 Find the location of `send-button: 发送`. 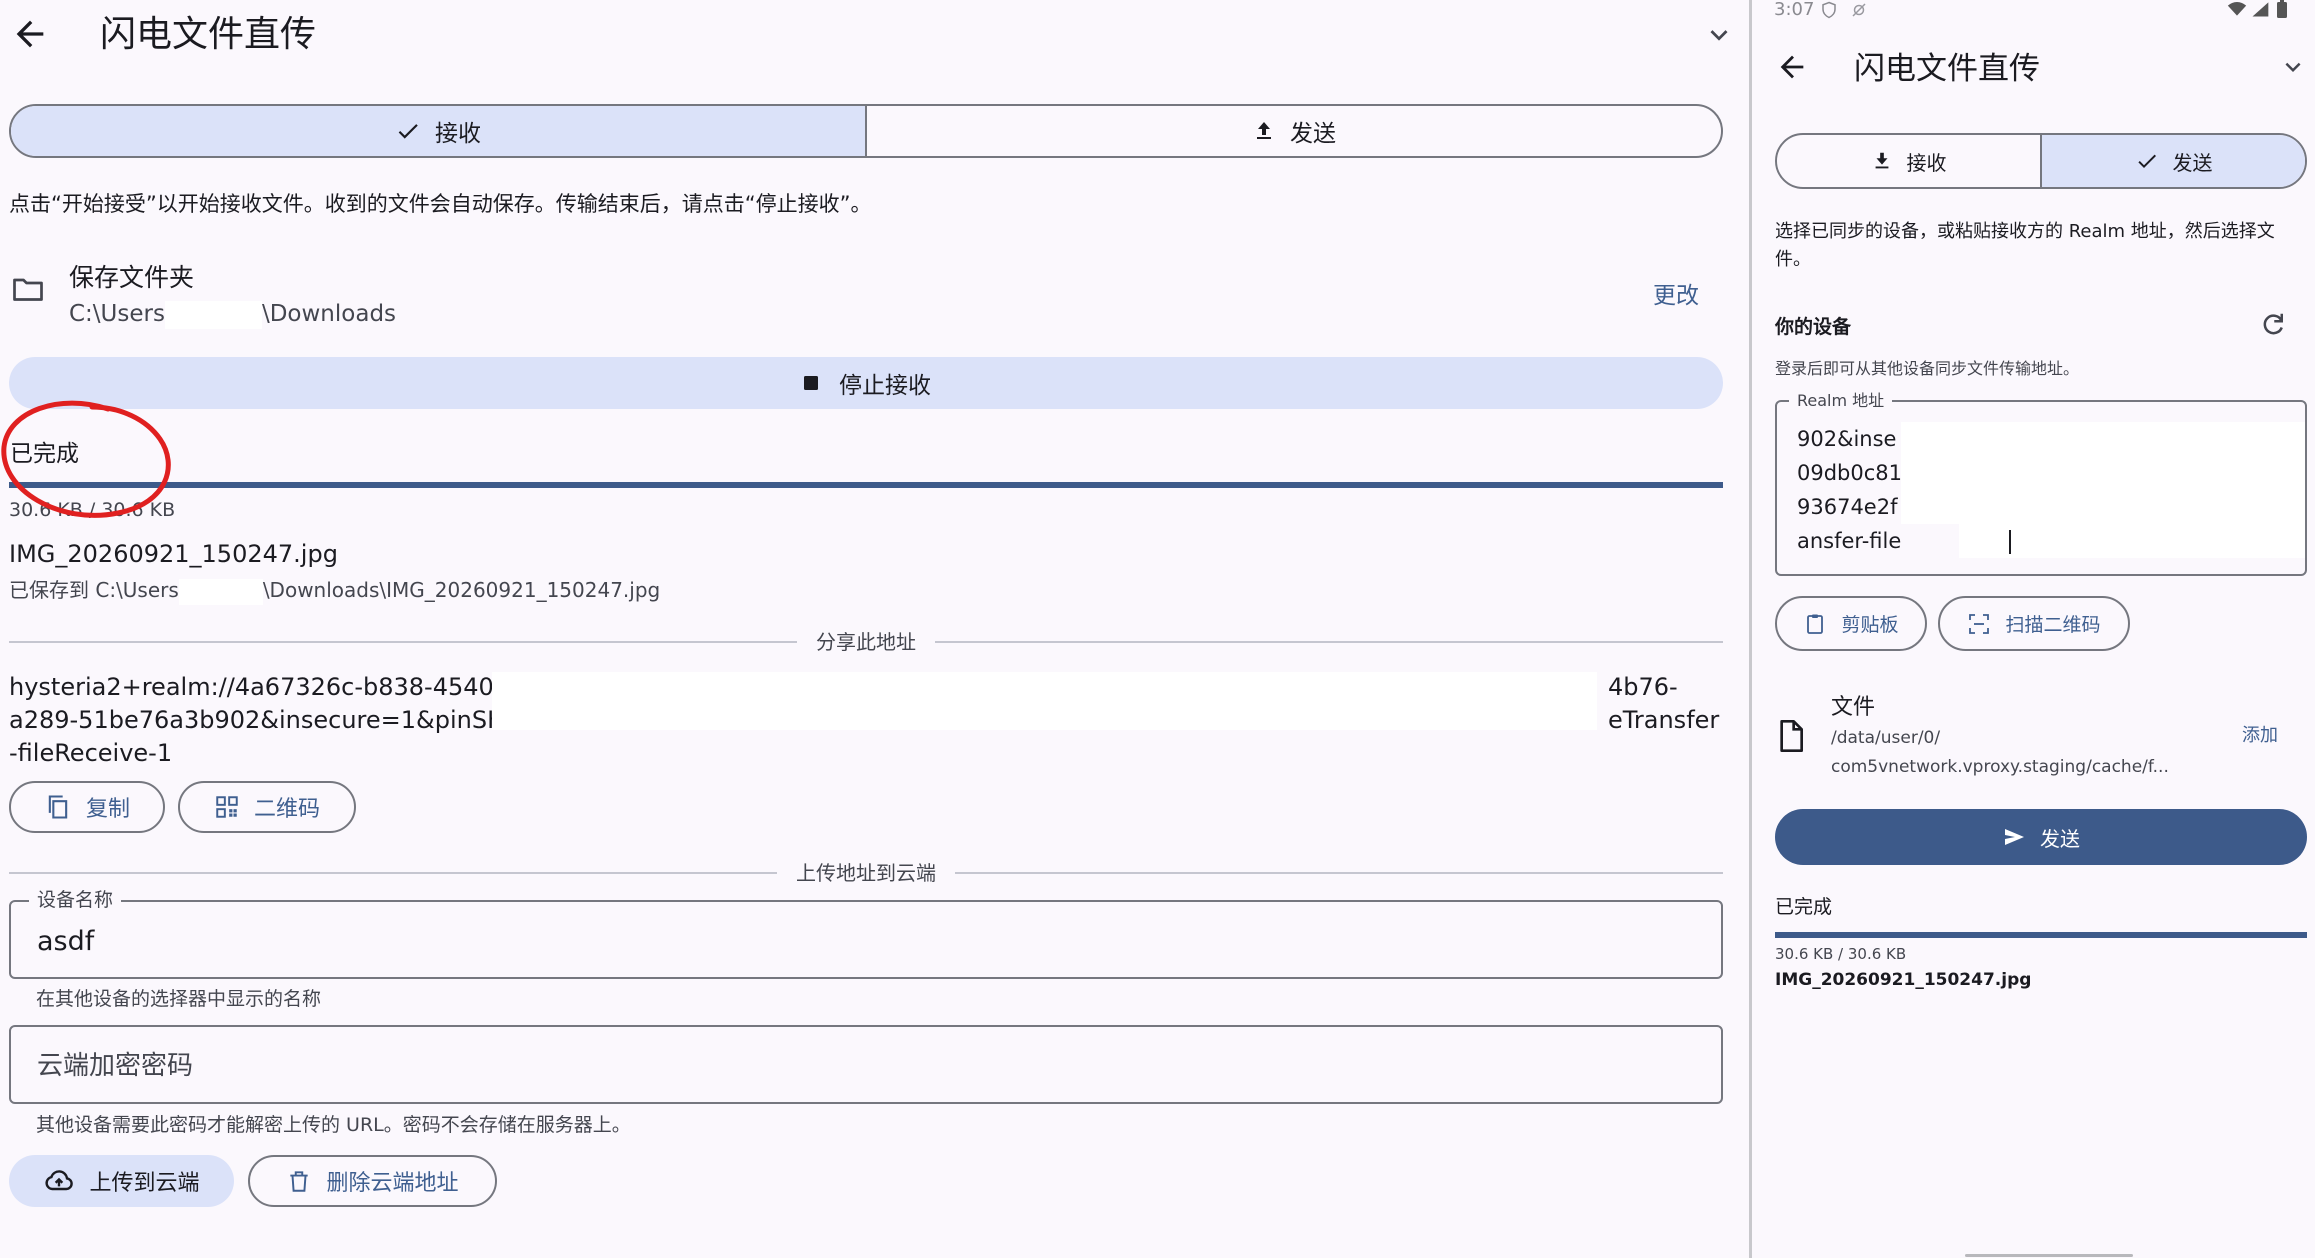

send-button: 发送 is located at coordinates (2041, 837).